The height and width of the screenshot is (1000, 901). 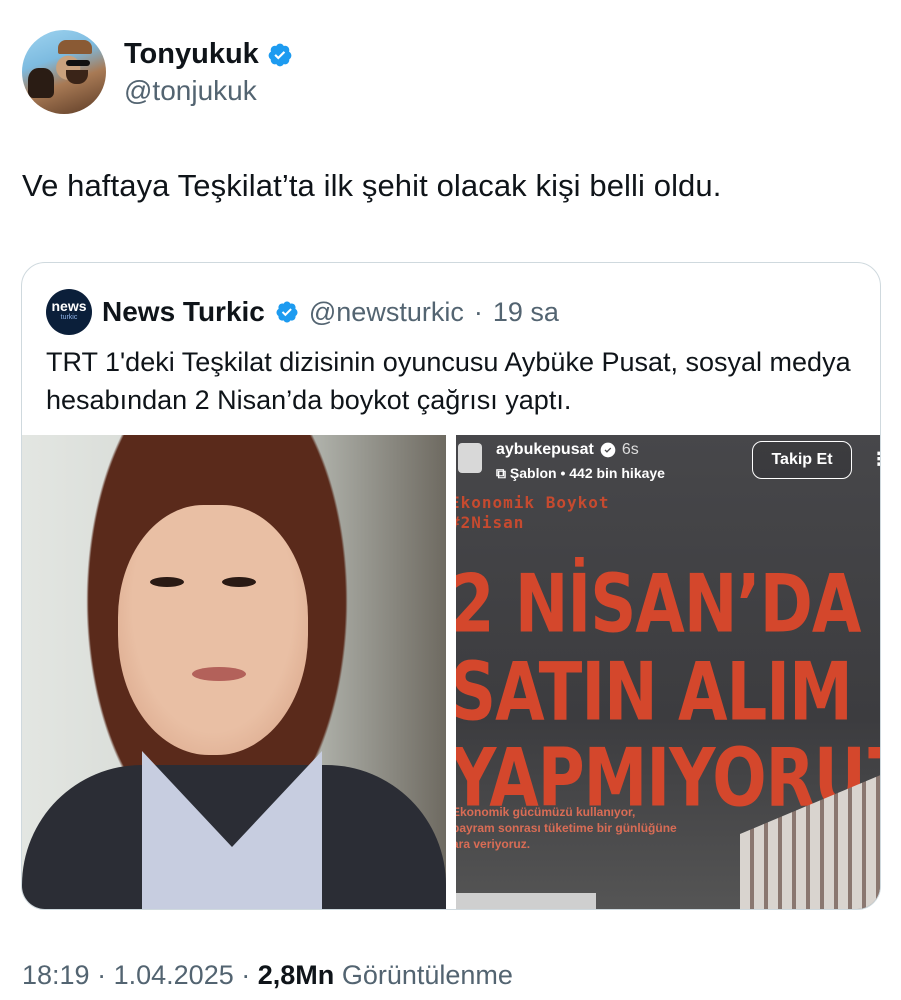 What do you see at coordinates (296, 975) in the screenshot?
I see `views-count: 2,8Mn` at bounding box center [296, 975].